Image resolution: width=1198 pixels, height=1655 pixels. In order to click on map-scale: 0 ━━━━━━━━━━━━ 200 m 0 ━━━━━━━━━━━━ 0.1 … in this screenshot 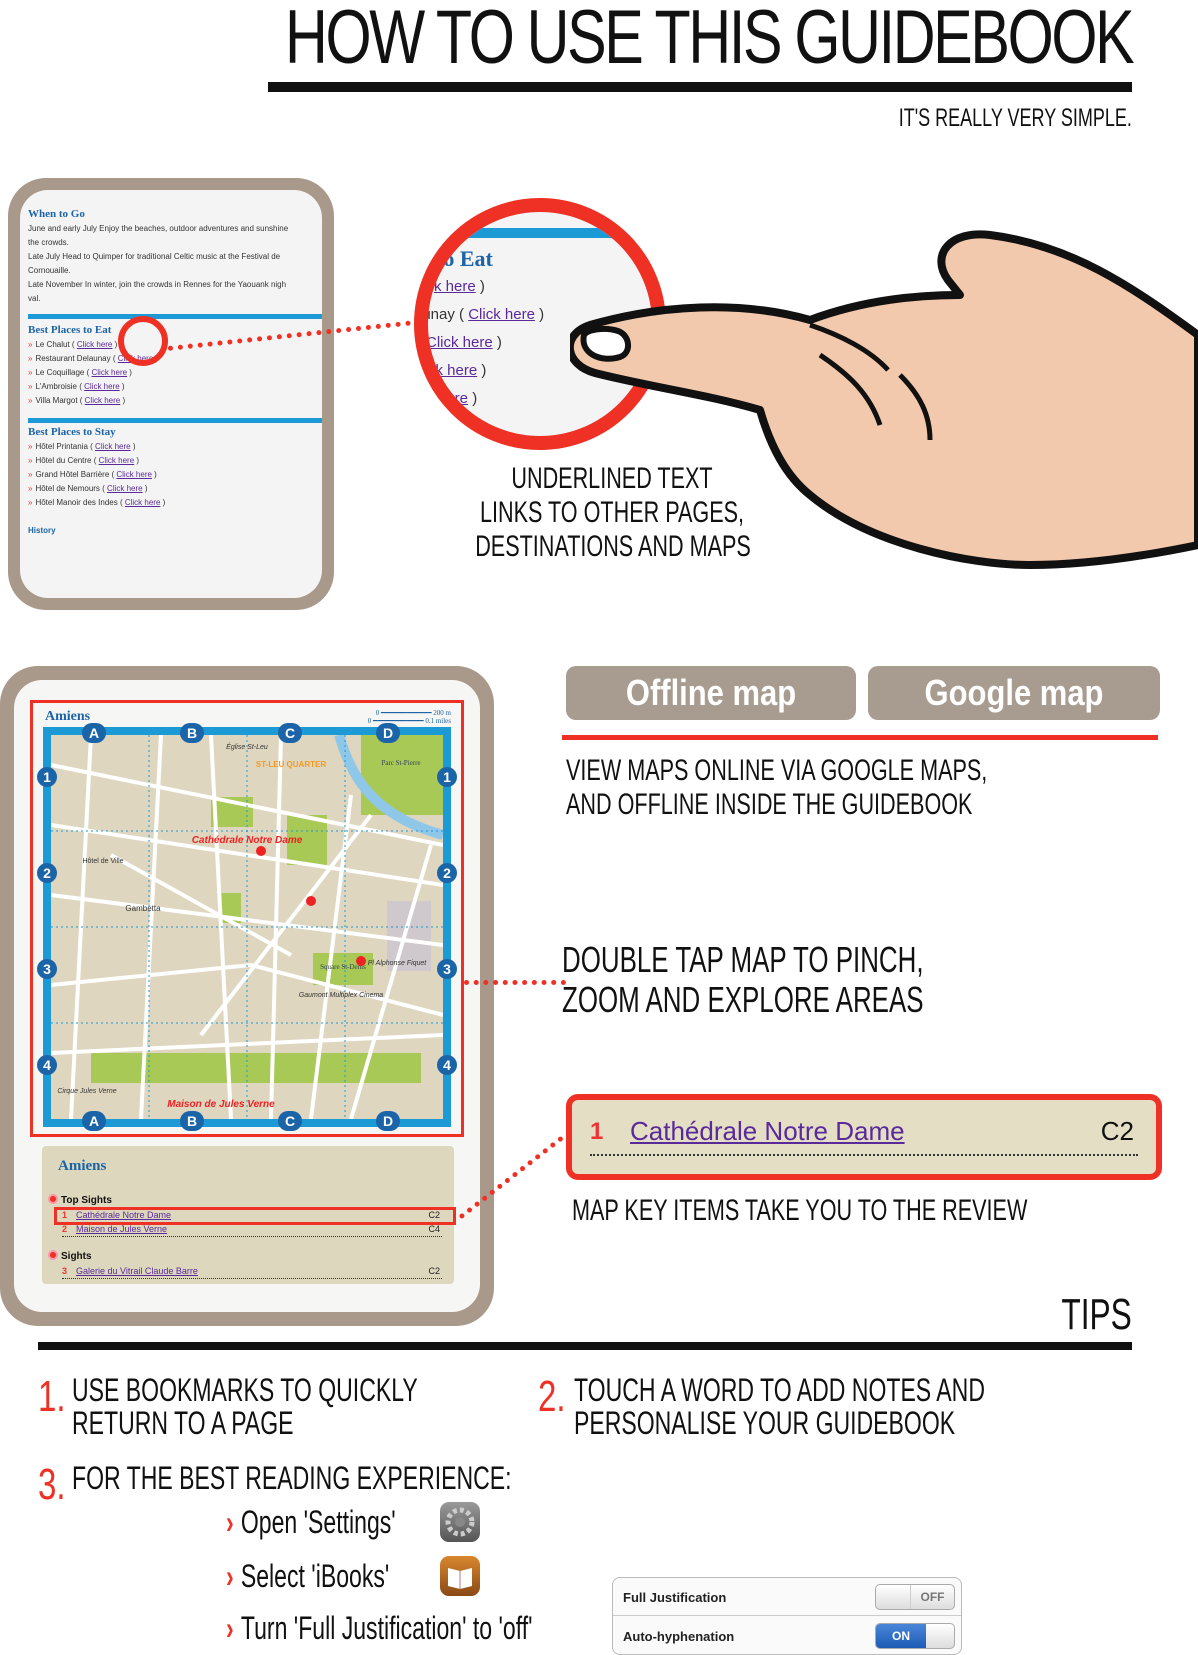, I will do `click(409, 717)`.